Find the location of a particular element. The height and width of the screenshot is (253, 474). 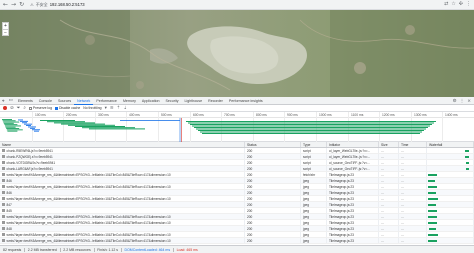

forward-icon: → is located at coordinates (13, 4).